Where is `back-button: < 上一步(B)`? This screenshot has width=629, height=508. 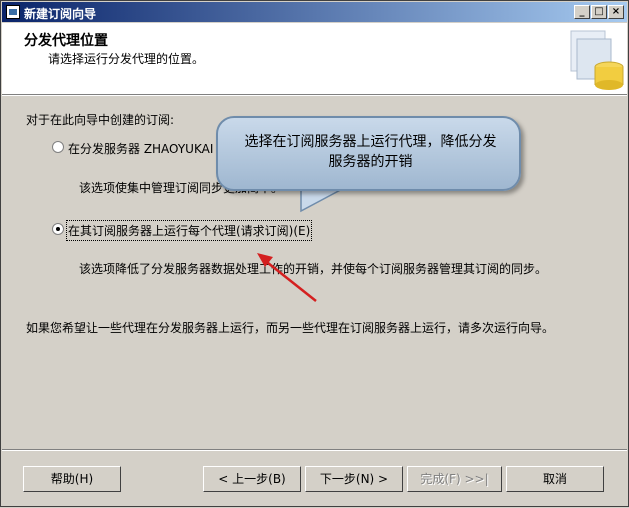
back-button: < 上一步(B) is located at coordinates (252, 479).